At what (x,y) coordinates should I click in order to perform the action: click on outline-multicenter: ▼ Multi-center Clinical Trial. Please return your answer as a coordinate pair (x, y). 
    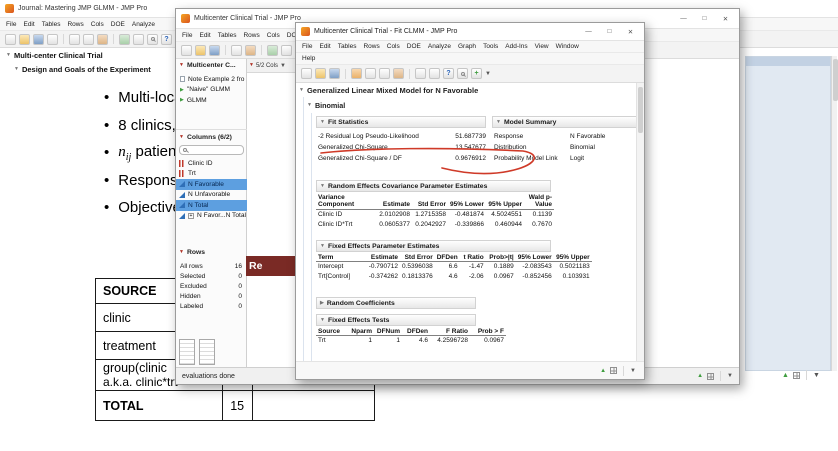
    Looking at the image, I should click on (54, 55).